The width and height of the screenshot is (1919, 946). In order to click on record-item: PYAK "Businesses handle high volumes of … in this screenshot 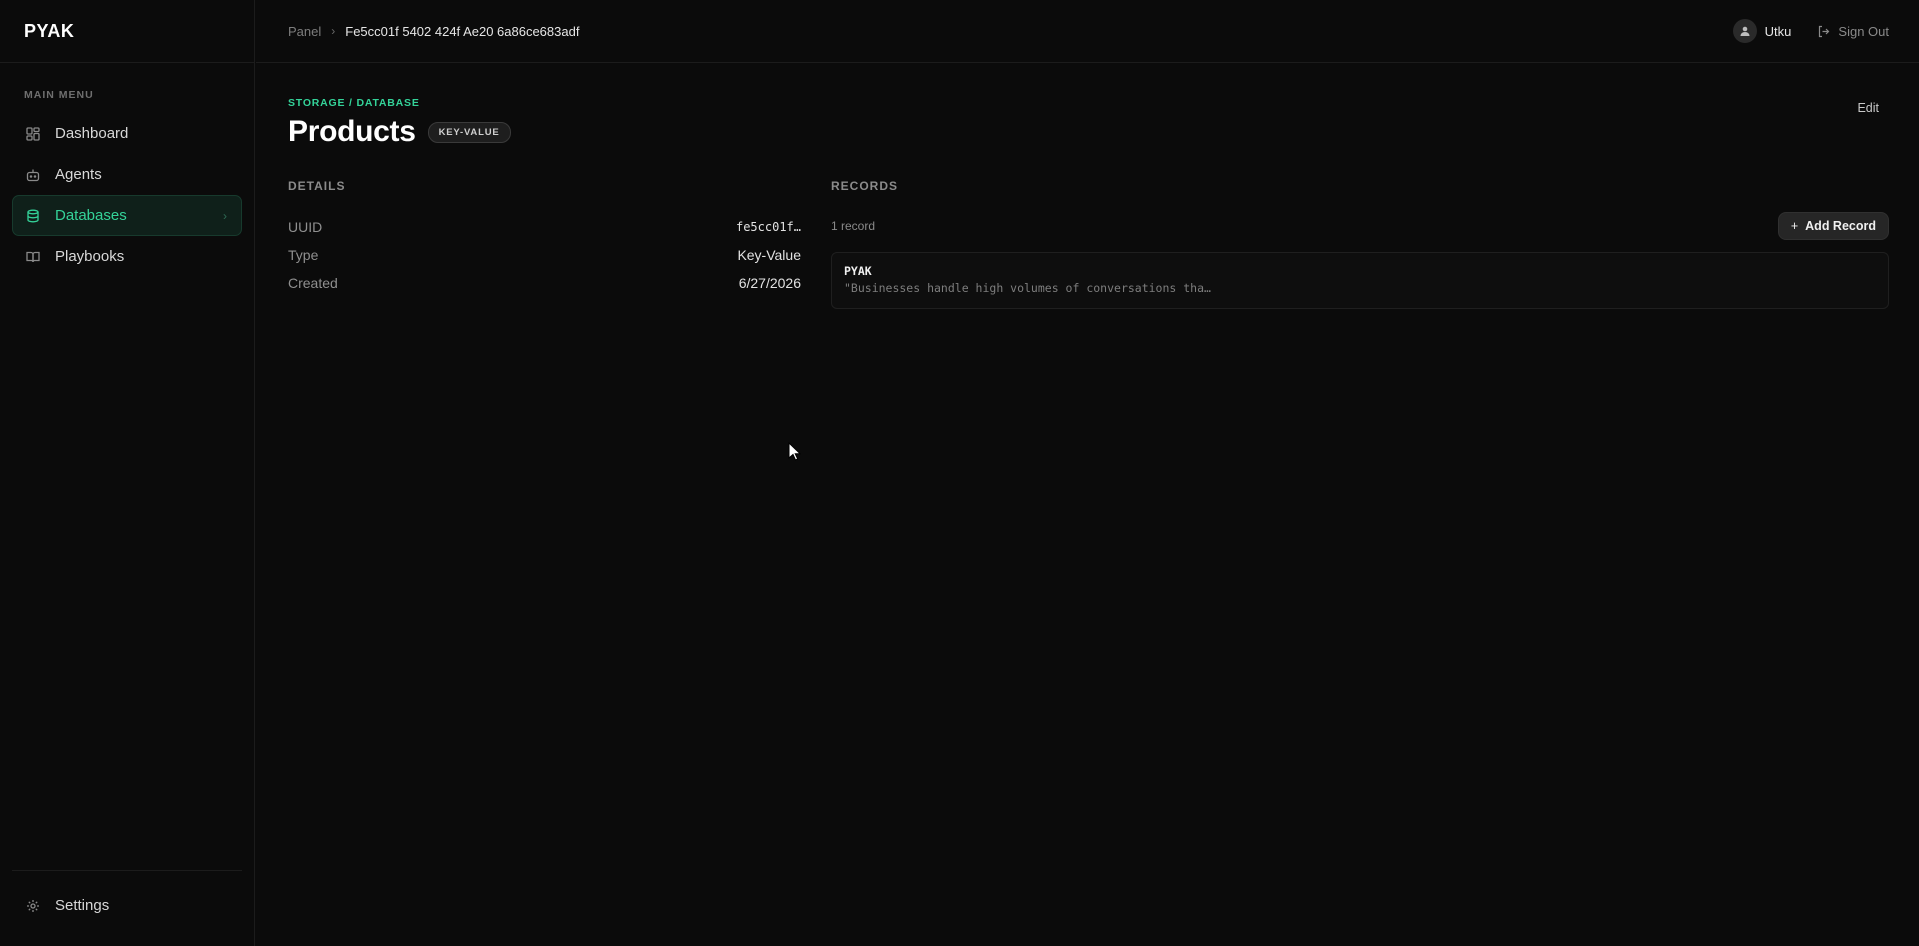, I will do `click(1360, 280)`.